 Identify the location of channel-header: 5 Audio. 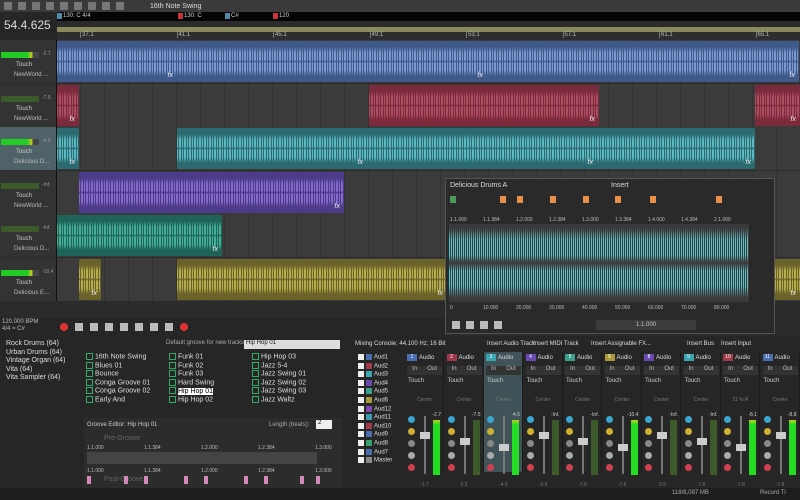
(578, 357).